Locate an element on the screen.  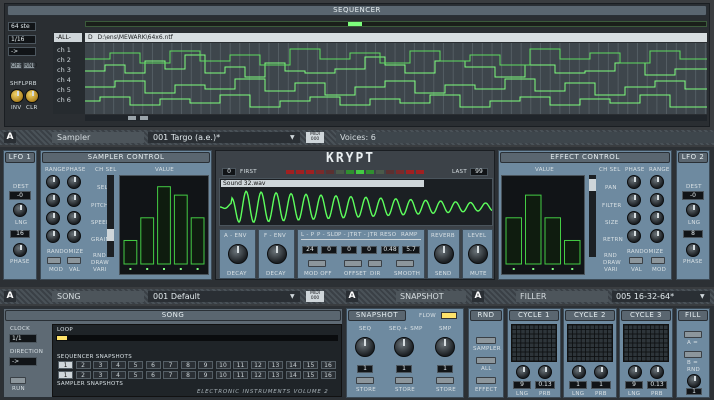
seq-snapshot-slot: 16 is located at coordinates (328, 365).